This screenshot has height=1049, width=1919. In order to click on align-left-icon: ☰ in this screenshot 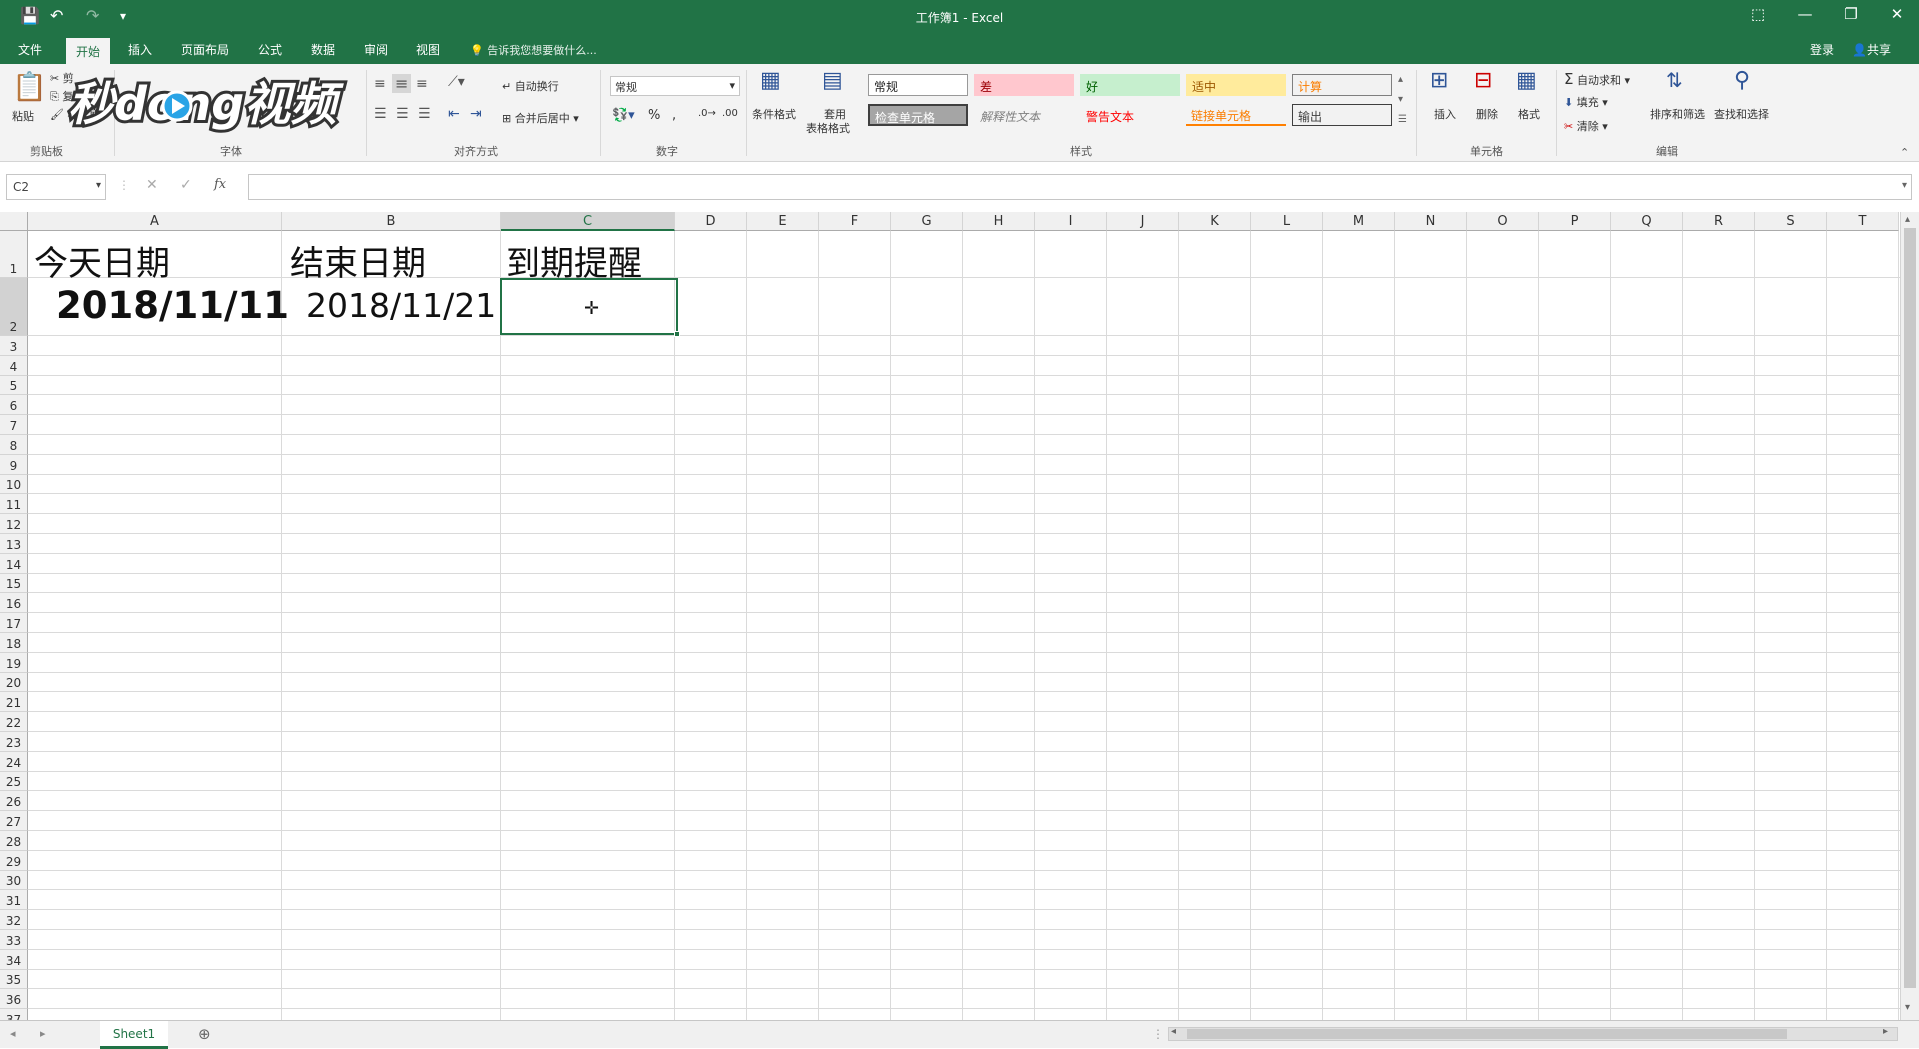, I will do `click(380, 114)`.